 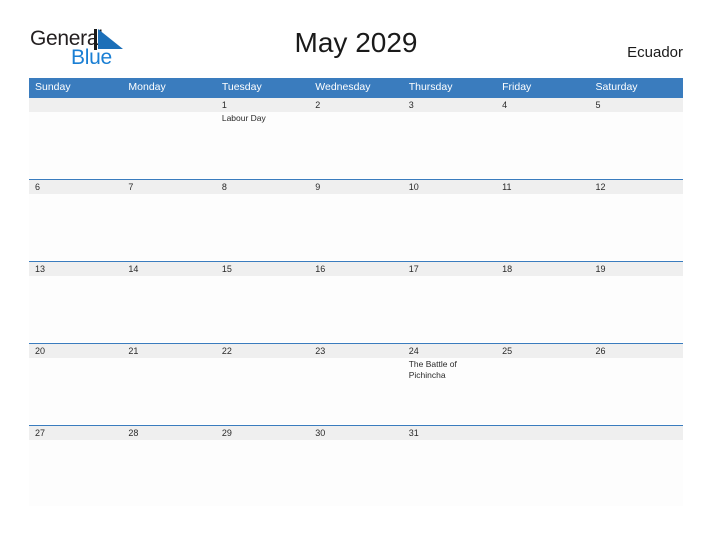 I want to click on country-label: Ecuador, so click(x=655, y=52).